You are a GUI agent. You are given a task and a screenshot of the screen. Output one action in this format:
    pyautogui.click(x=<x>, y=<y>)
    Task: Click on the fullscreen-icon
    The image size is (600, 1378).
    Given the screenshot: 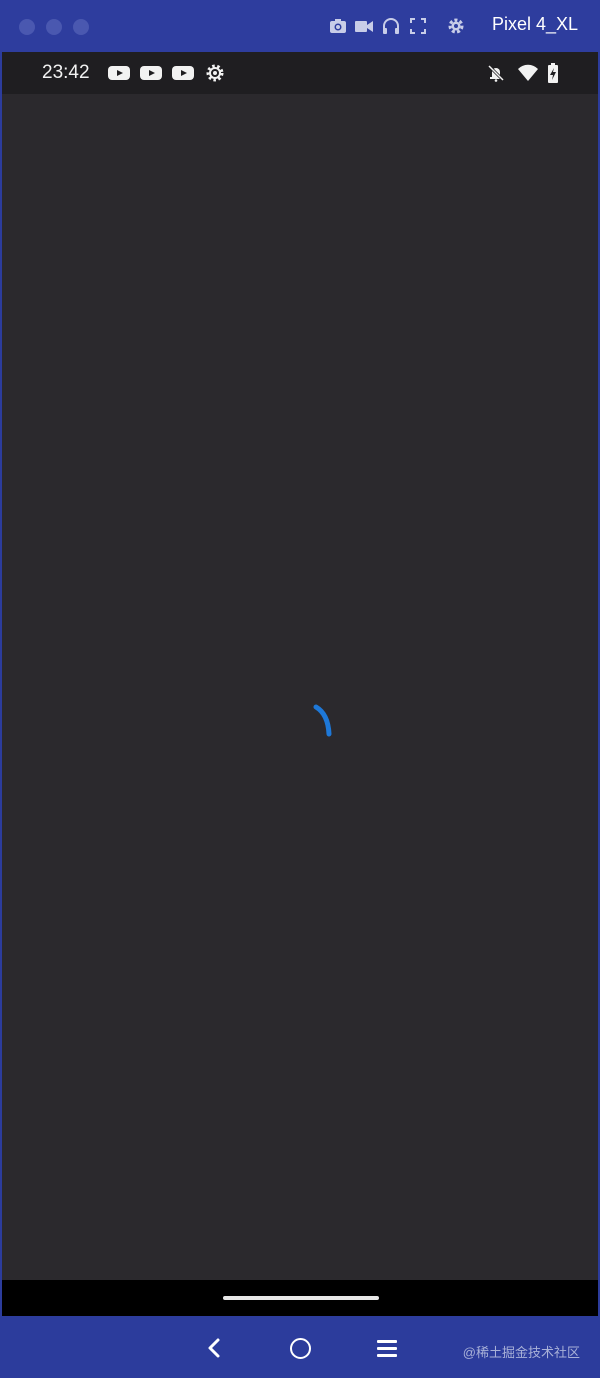 What is the action you would take?
    pyautogui.click(x=418, y=26)
    